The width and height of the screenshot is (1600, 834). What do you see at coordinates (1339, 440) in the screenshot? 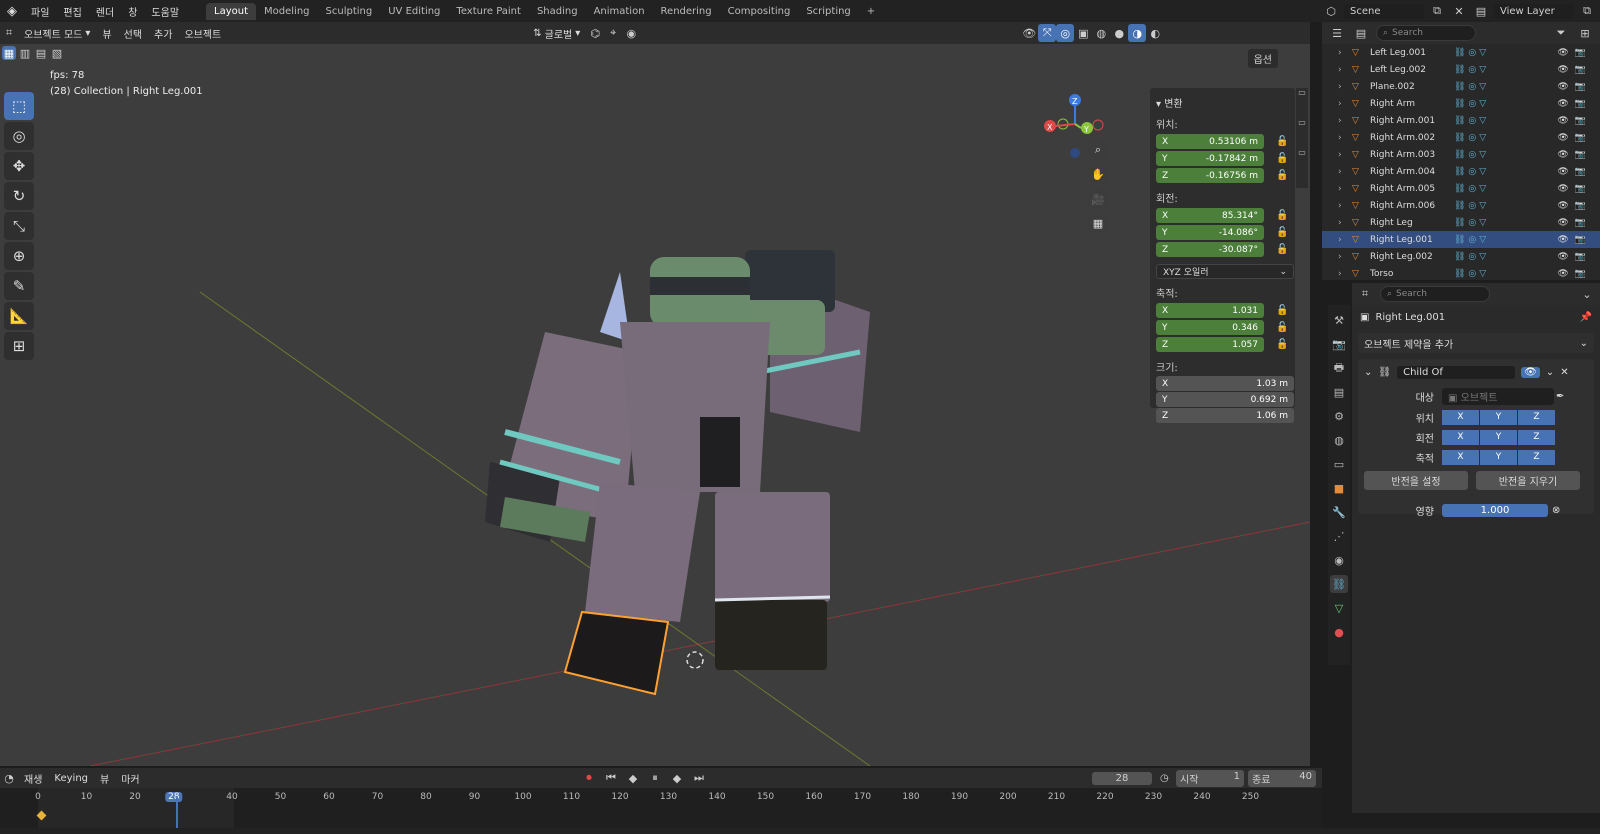
I see `world-props-icon: ◍` at bounding box center [1339, 440].